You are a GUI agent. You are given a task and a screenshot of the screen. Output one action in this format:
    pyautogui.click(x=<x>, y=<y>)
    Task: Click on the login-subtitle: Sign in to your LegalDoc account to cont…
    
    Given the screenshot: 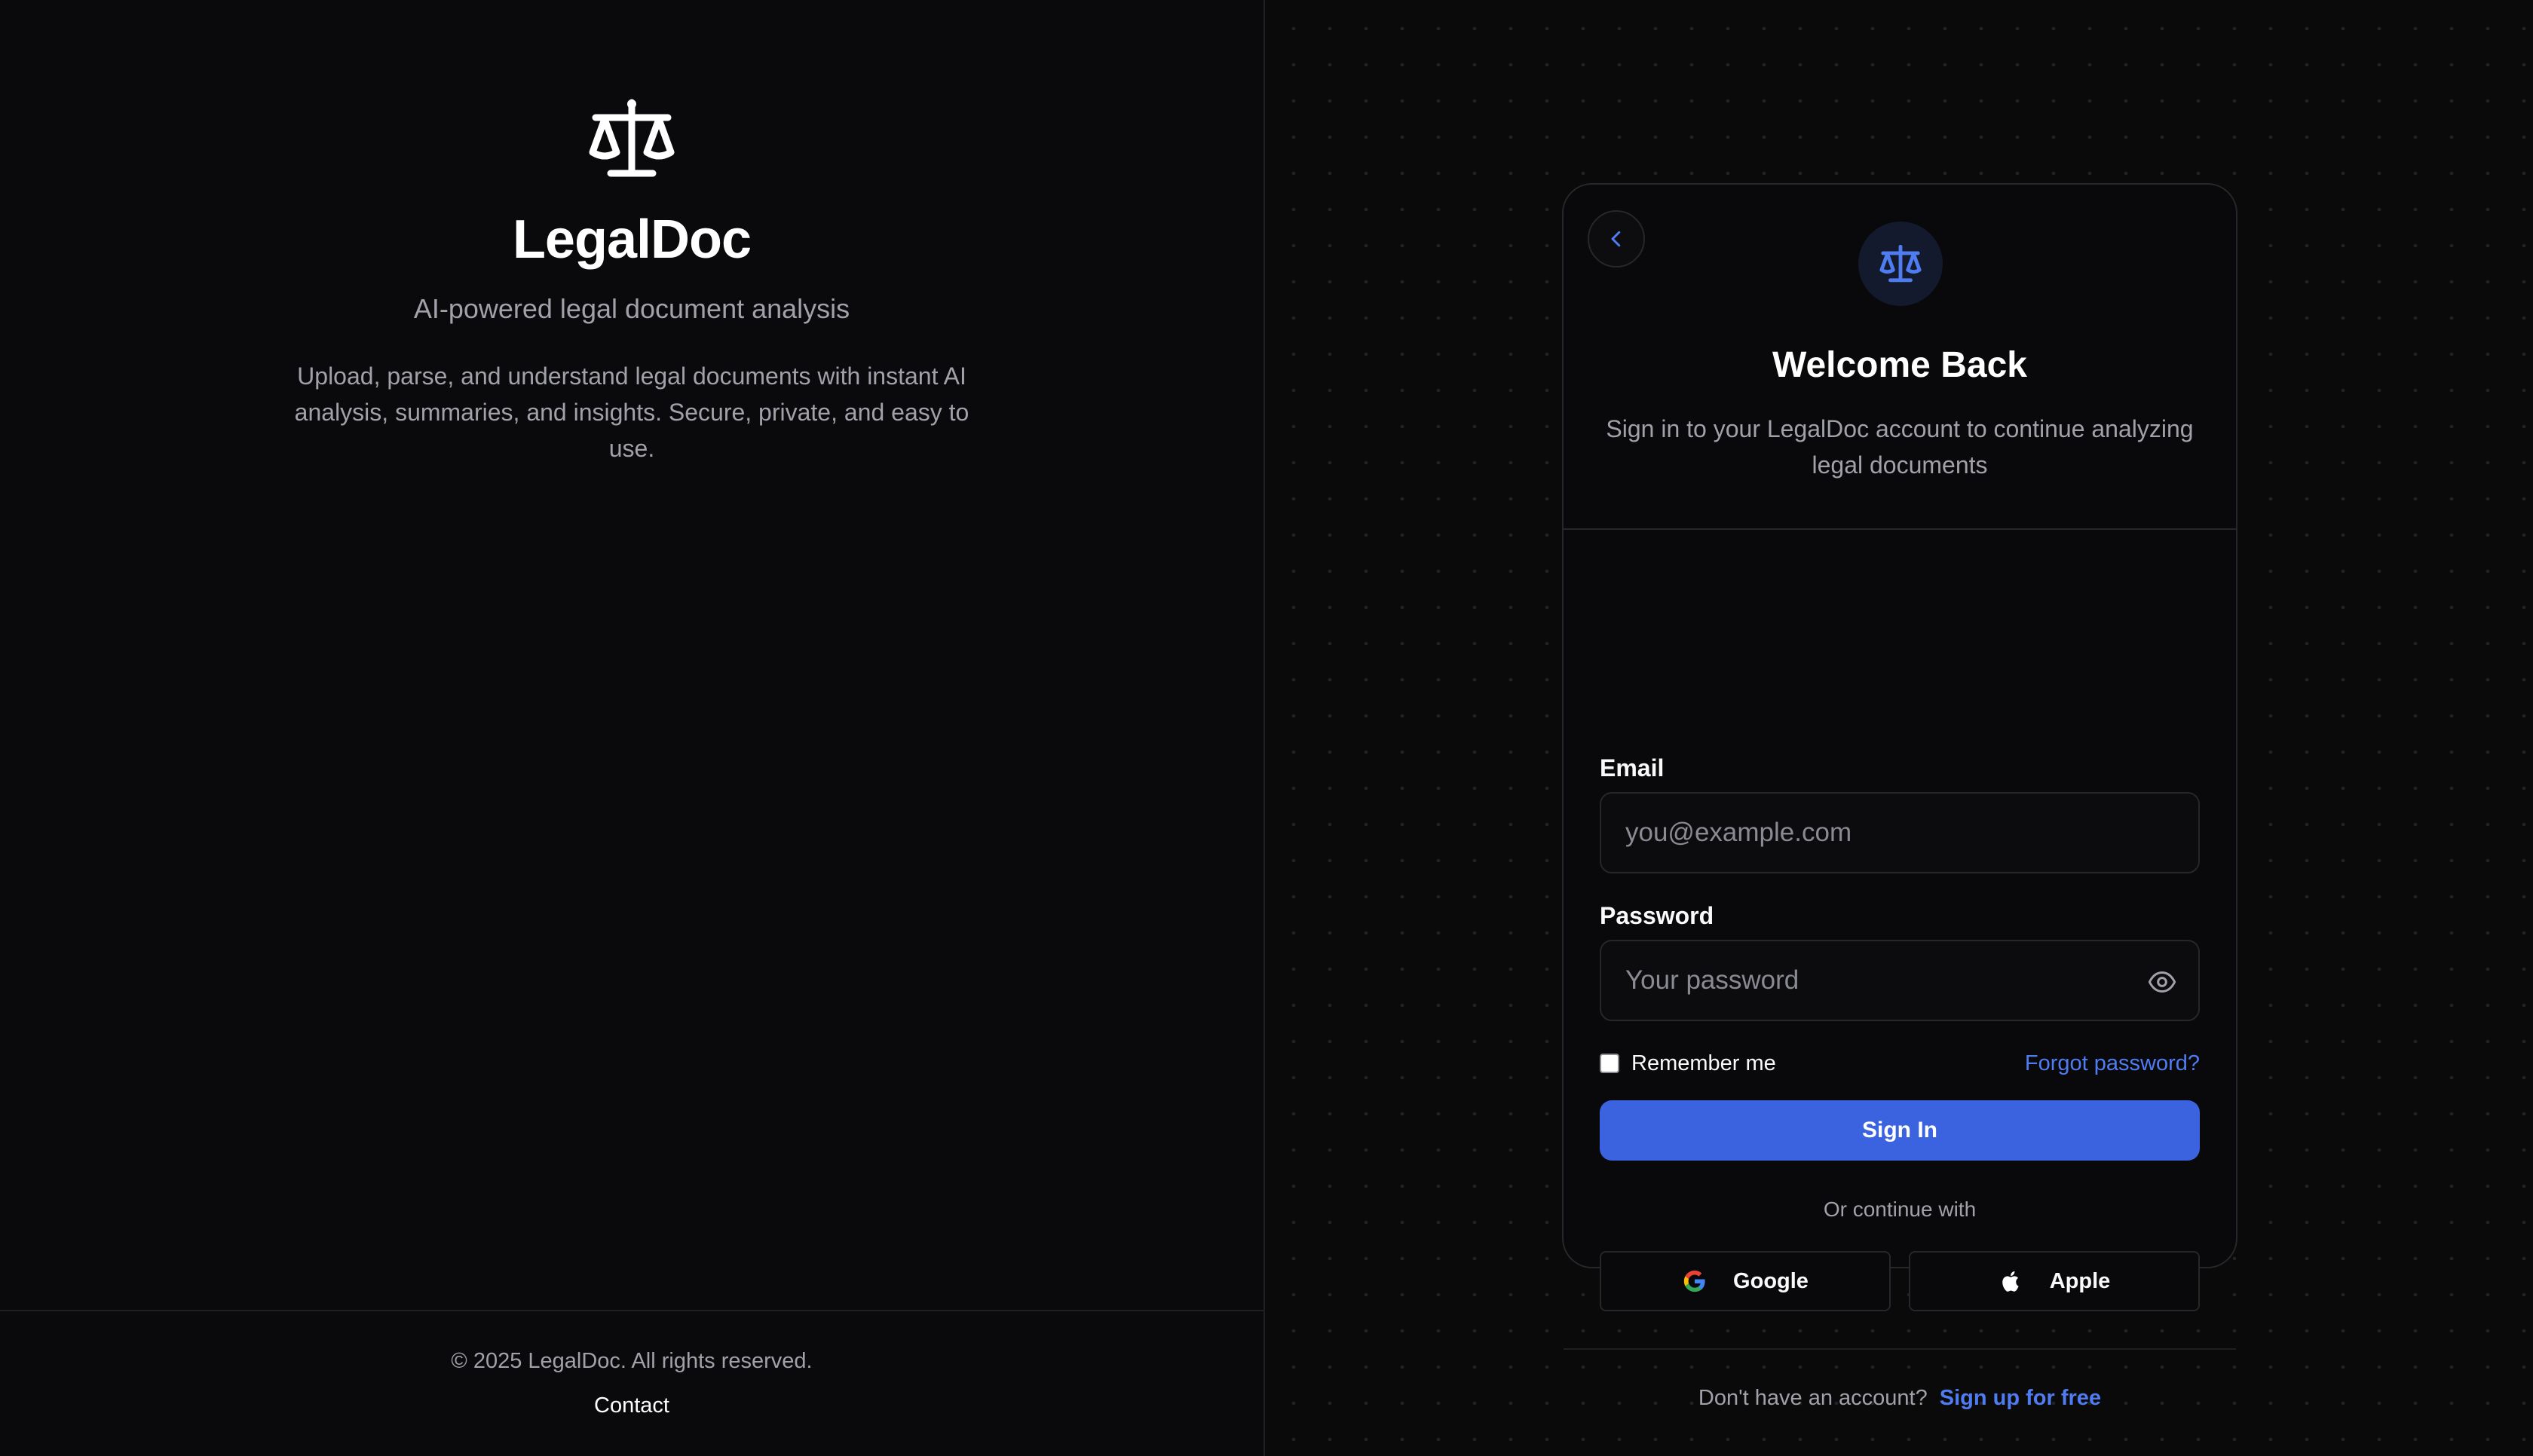 What is the action you would take?
    pyautogui.click(x=1900, y=447)
    